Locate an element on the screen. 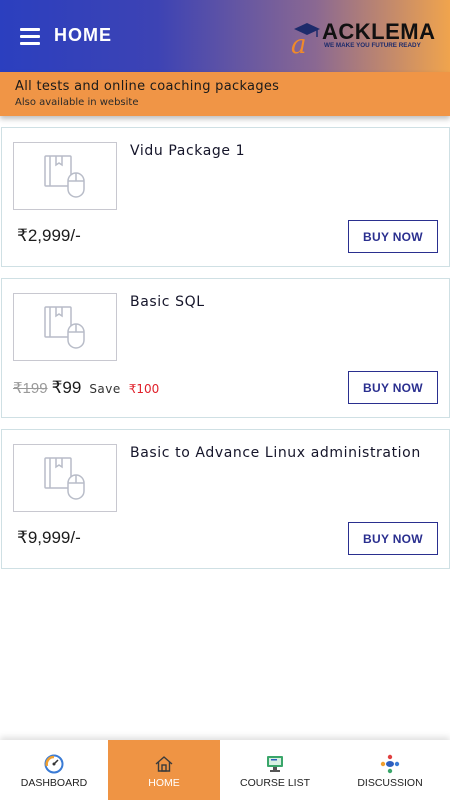 Image resolution: width=450 pixels, height=800 pixels. dashboard-gauge-icon is located at coordinates (54, 764).